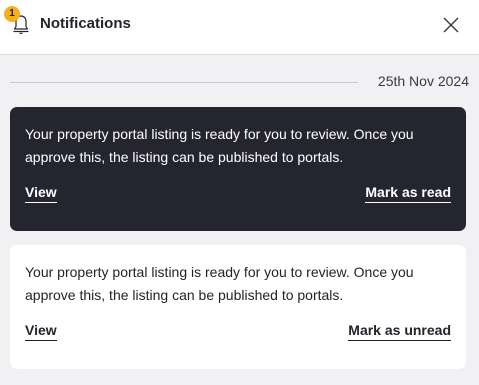 This screenshot has width=479, height=385. Describe the element at coordinates (408, 193) in the screenshot. I see `mark-as-read-link: Mark as read` at that location.